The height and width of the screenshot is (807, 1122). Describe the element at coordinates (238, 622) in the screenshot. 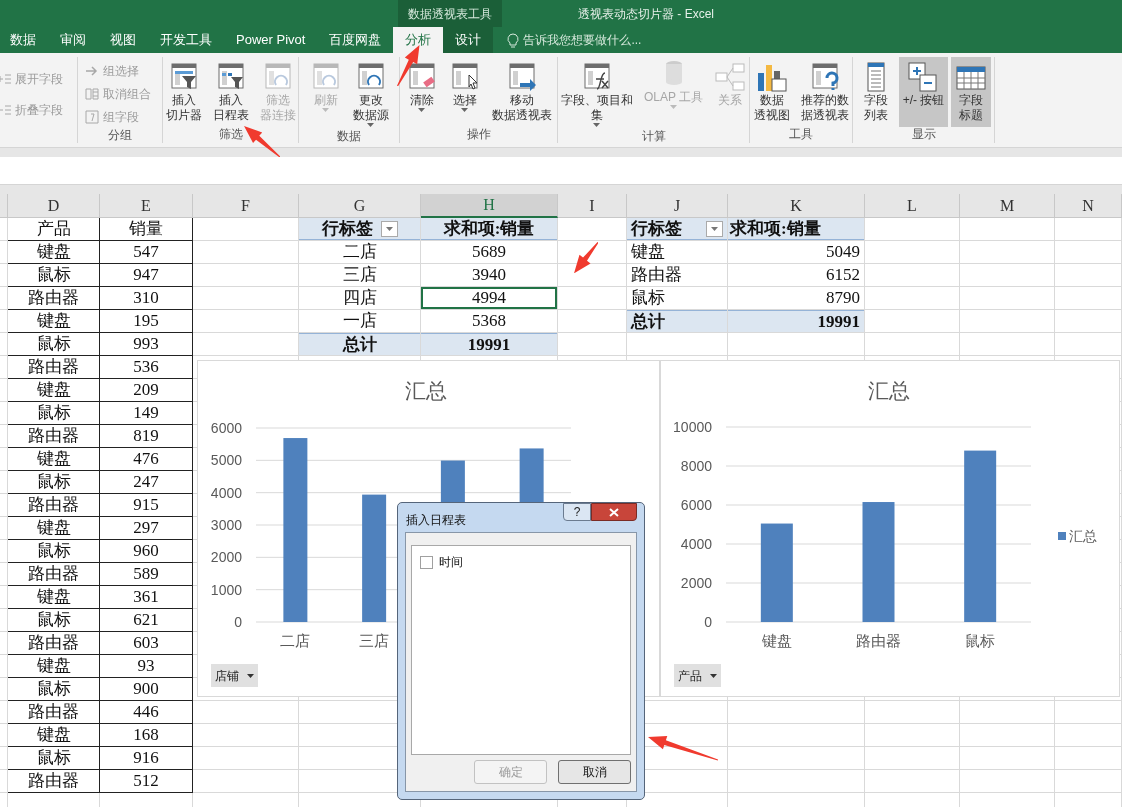

I see `axis-label: 0` at that location.